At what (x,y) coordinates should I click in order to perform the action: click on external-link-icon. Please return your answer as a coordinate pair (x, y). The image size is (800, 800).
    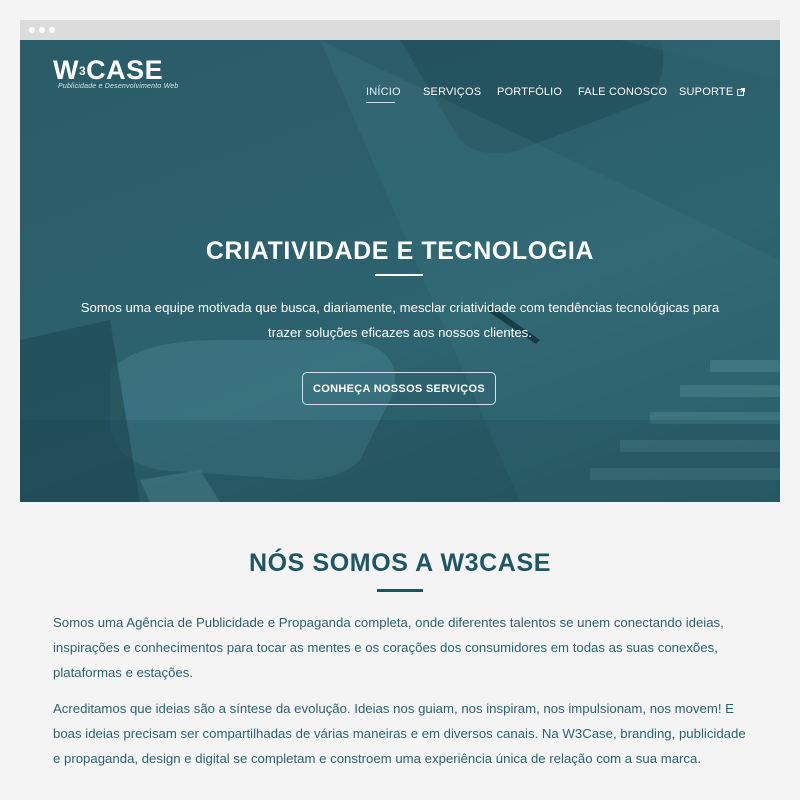
    Looking at the image, I should click on (741, 92).